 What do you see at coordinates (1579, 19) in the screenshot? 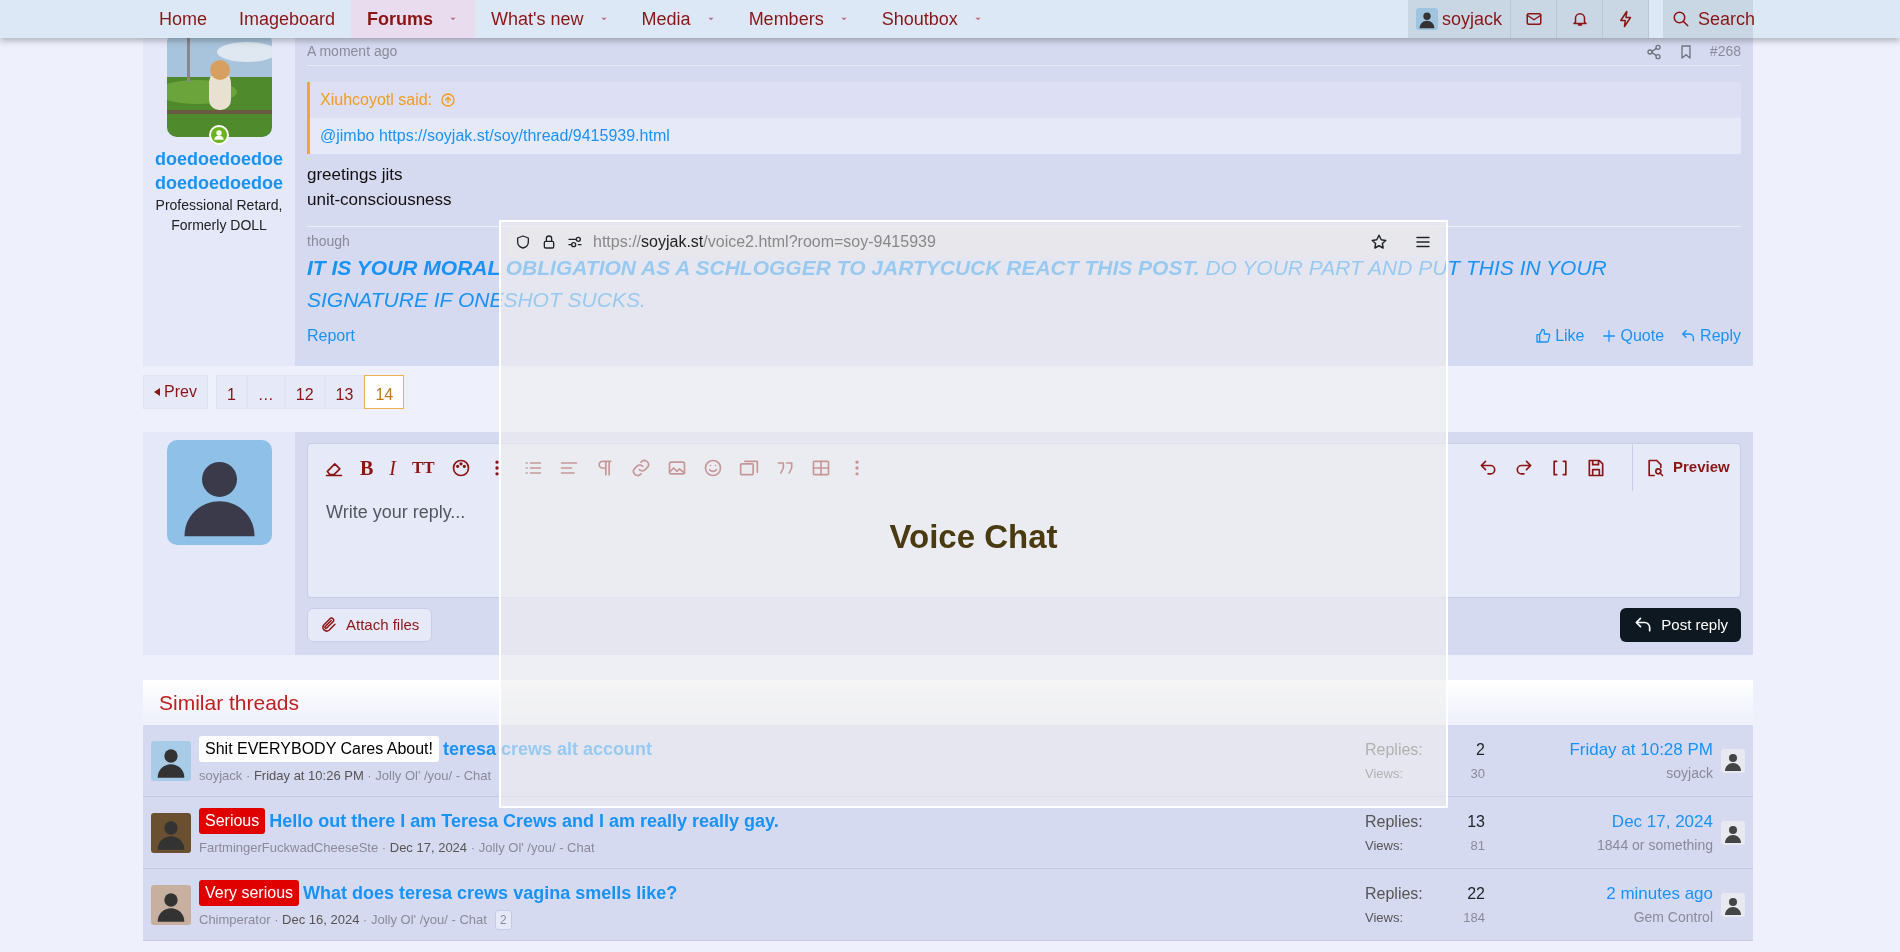
I see `bell-icon` at bounding box center [1579, 19].